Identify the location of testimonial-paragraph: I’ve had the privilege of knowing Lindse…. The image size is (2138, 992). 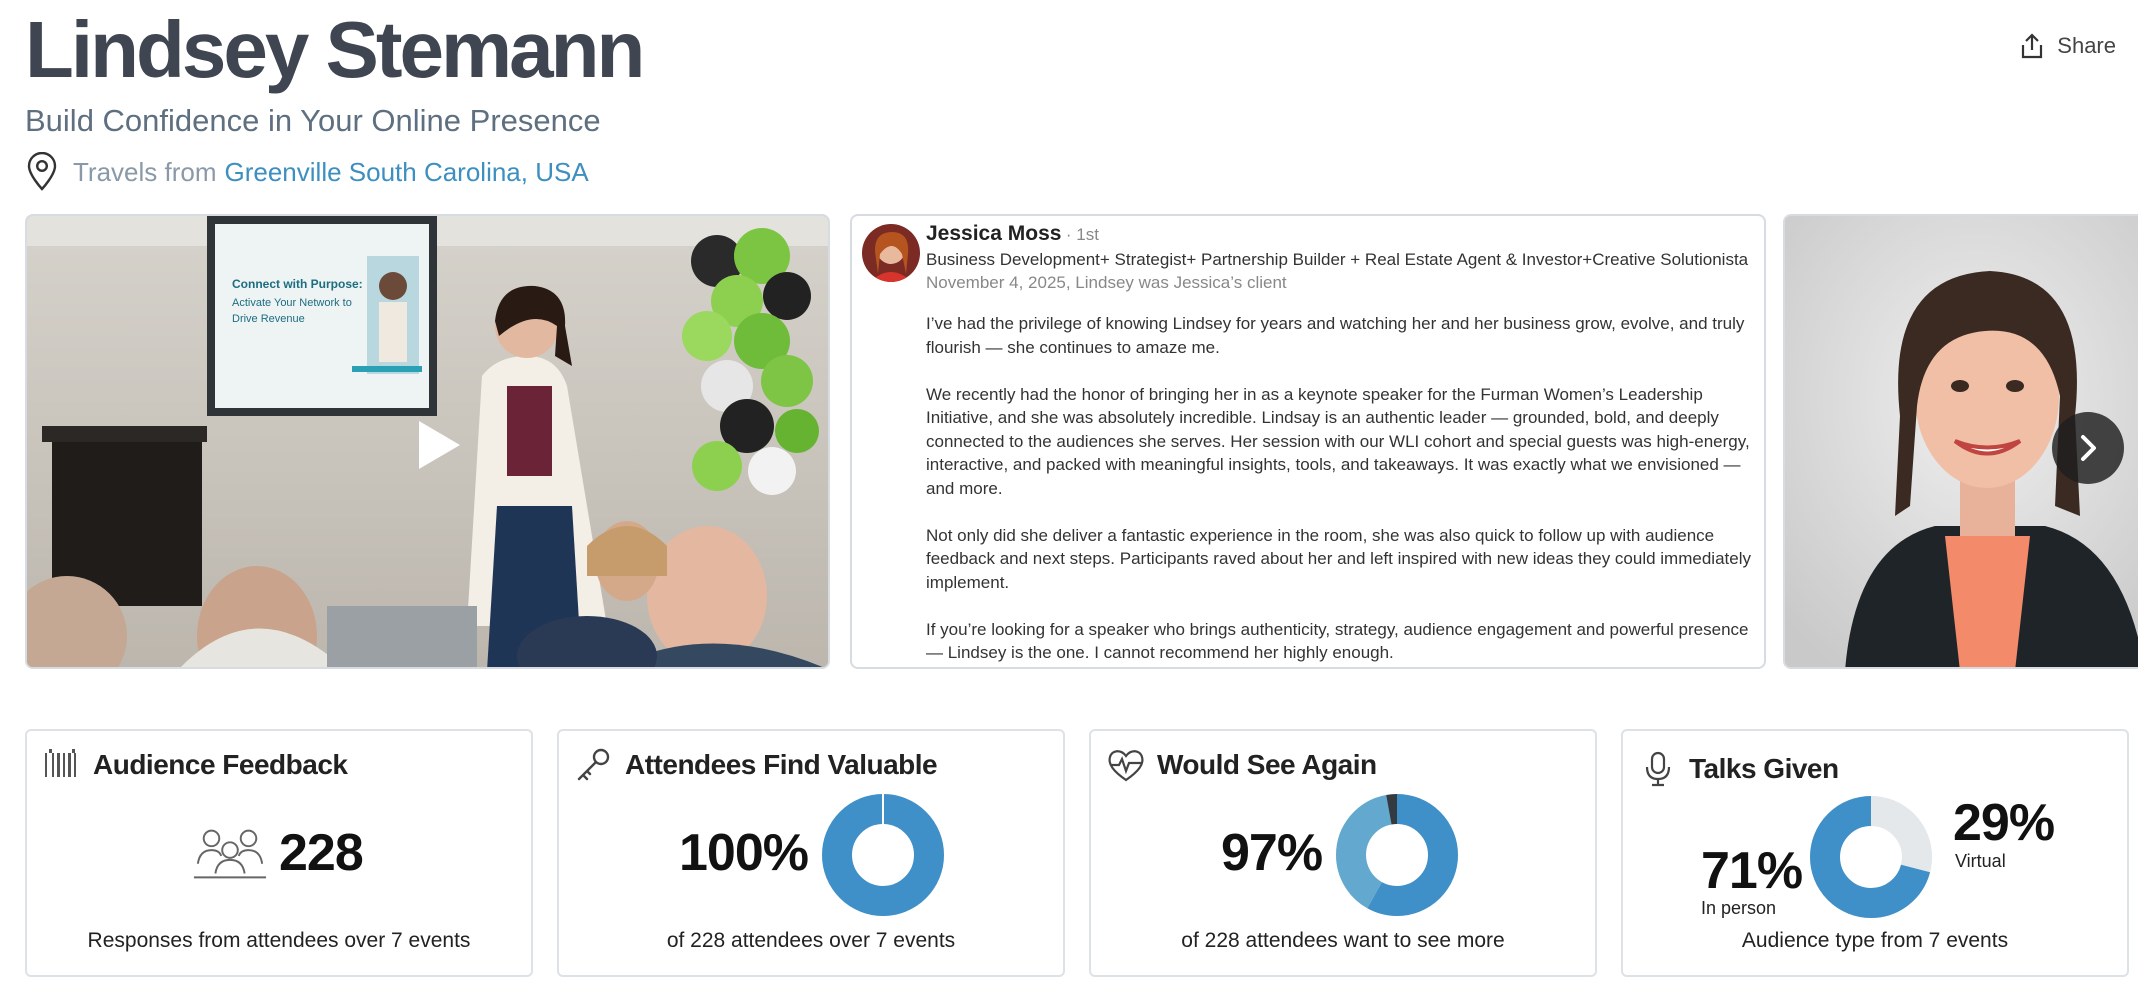
(1335, 335).